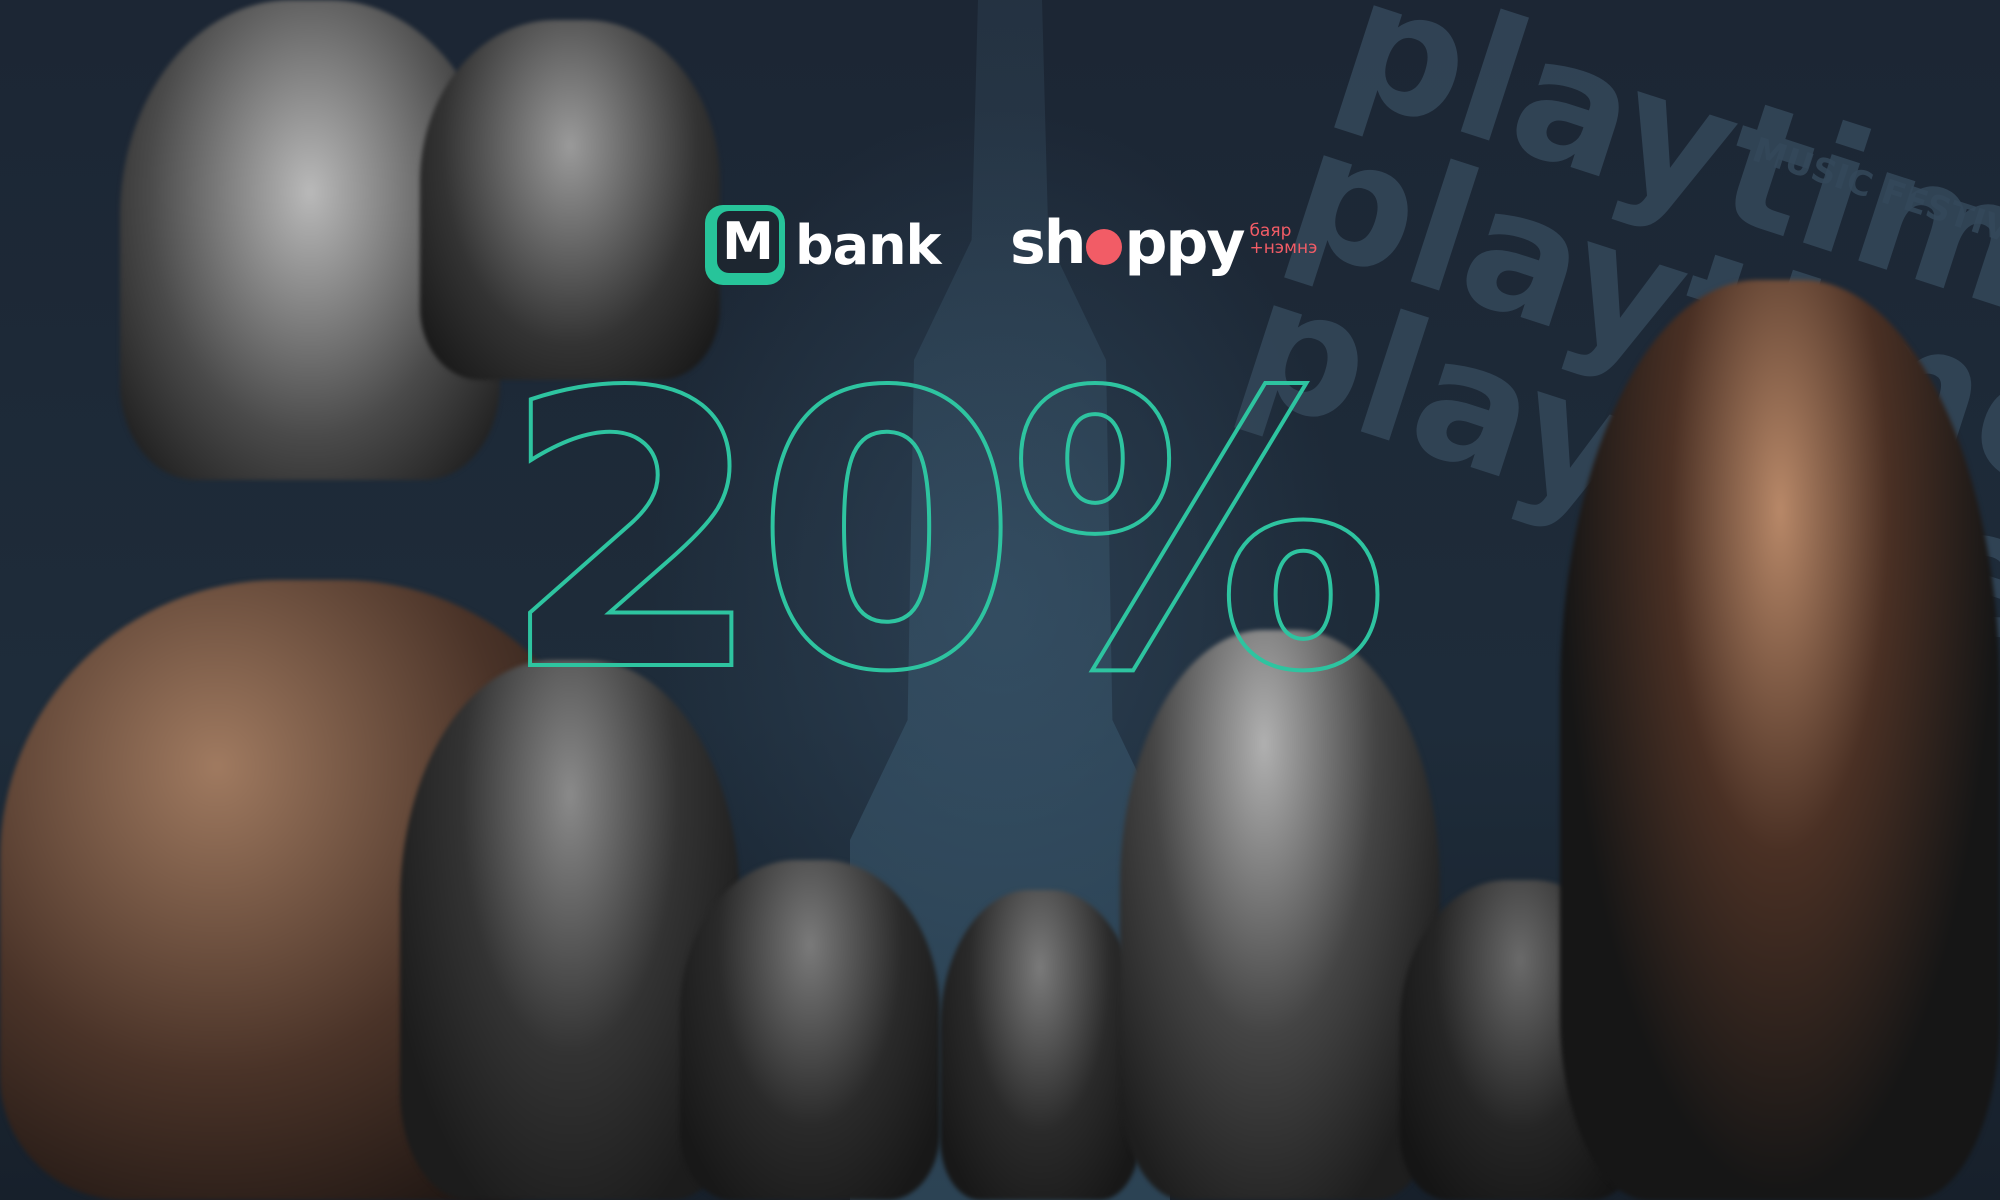 This screenshot has height=1200, width=2000. I want to click on mbank-logo: M bank, so click(823, 245).